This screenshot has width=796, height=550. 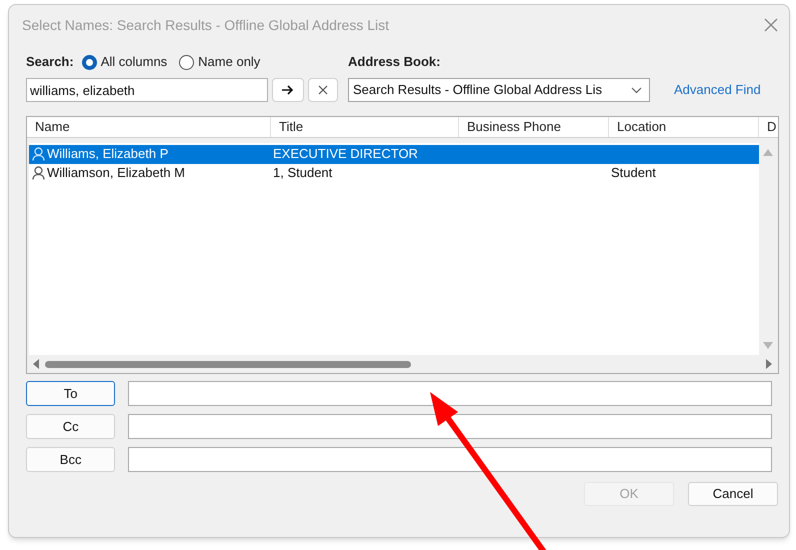 I want to click on table-row: Williams, Elizabeth P EXECUTIVE DIRECTOR, so click(x=394, y=154).